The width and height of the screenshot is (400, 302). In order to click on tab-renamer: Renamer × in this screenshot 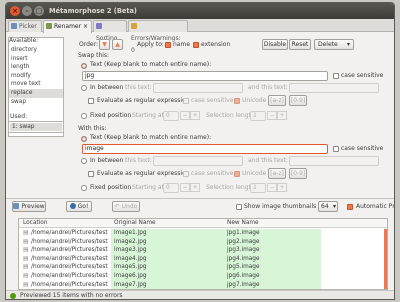, I will do `click(67, 26)`.